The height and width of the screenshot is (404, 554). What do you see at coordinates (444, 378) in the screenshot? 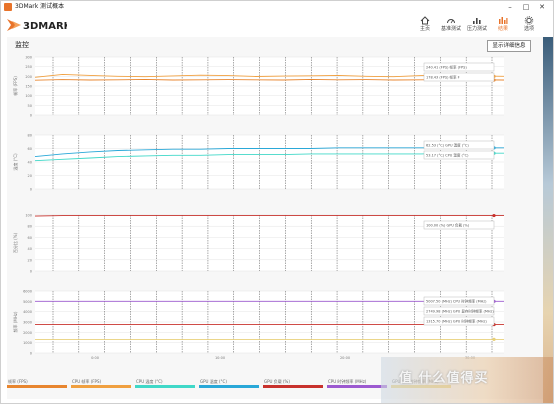
I see `watermark: 值 什么值得买` at bounding box center [444, 378].